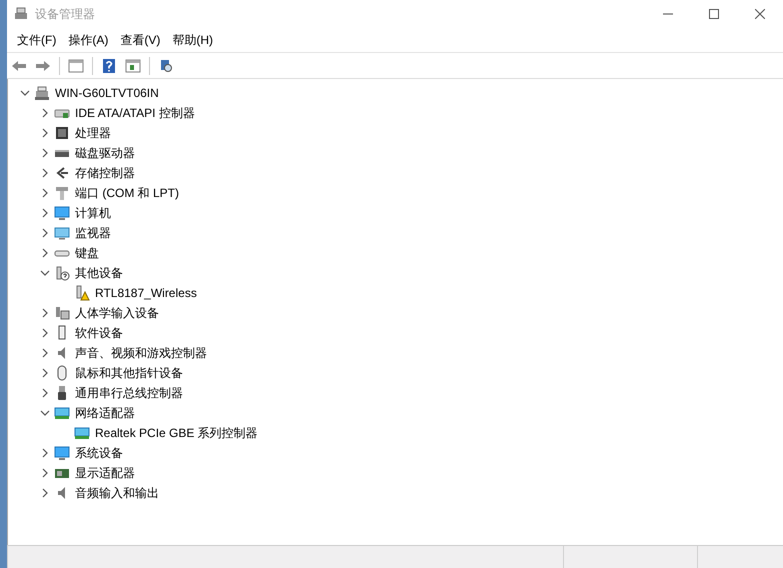 The width and height of the screenshot is (783, 568). I want to click on tree-item: 计算机, so click(93, 213).